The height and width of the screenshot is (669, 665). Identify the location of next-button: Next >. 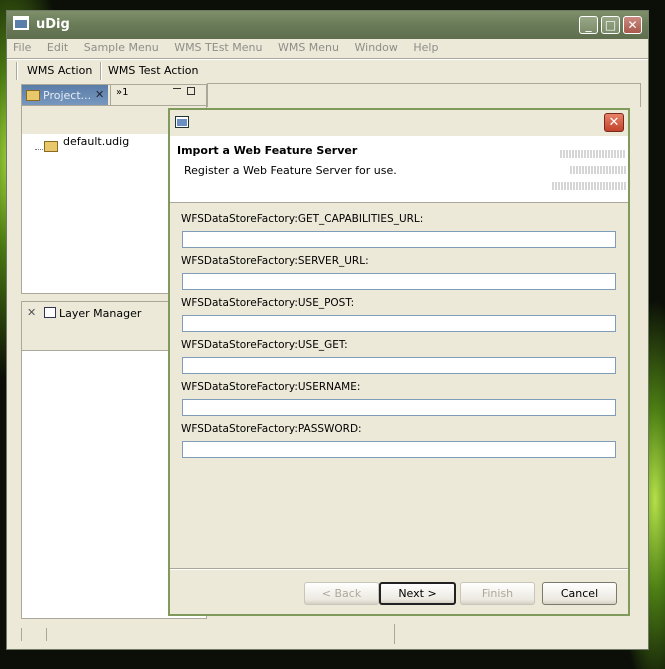
(417, 593).